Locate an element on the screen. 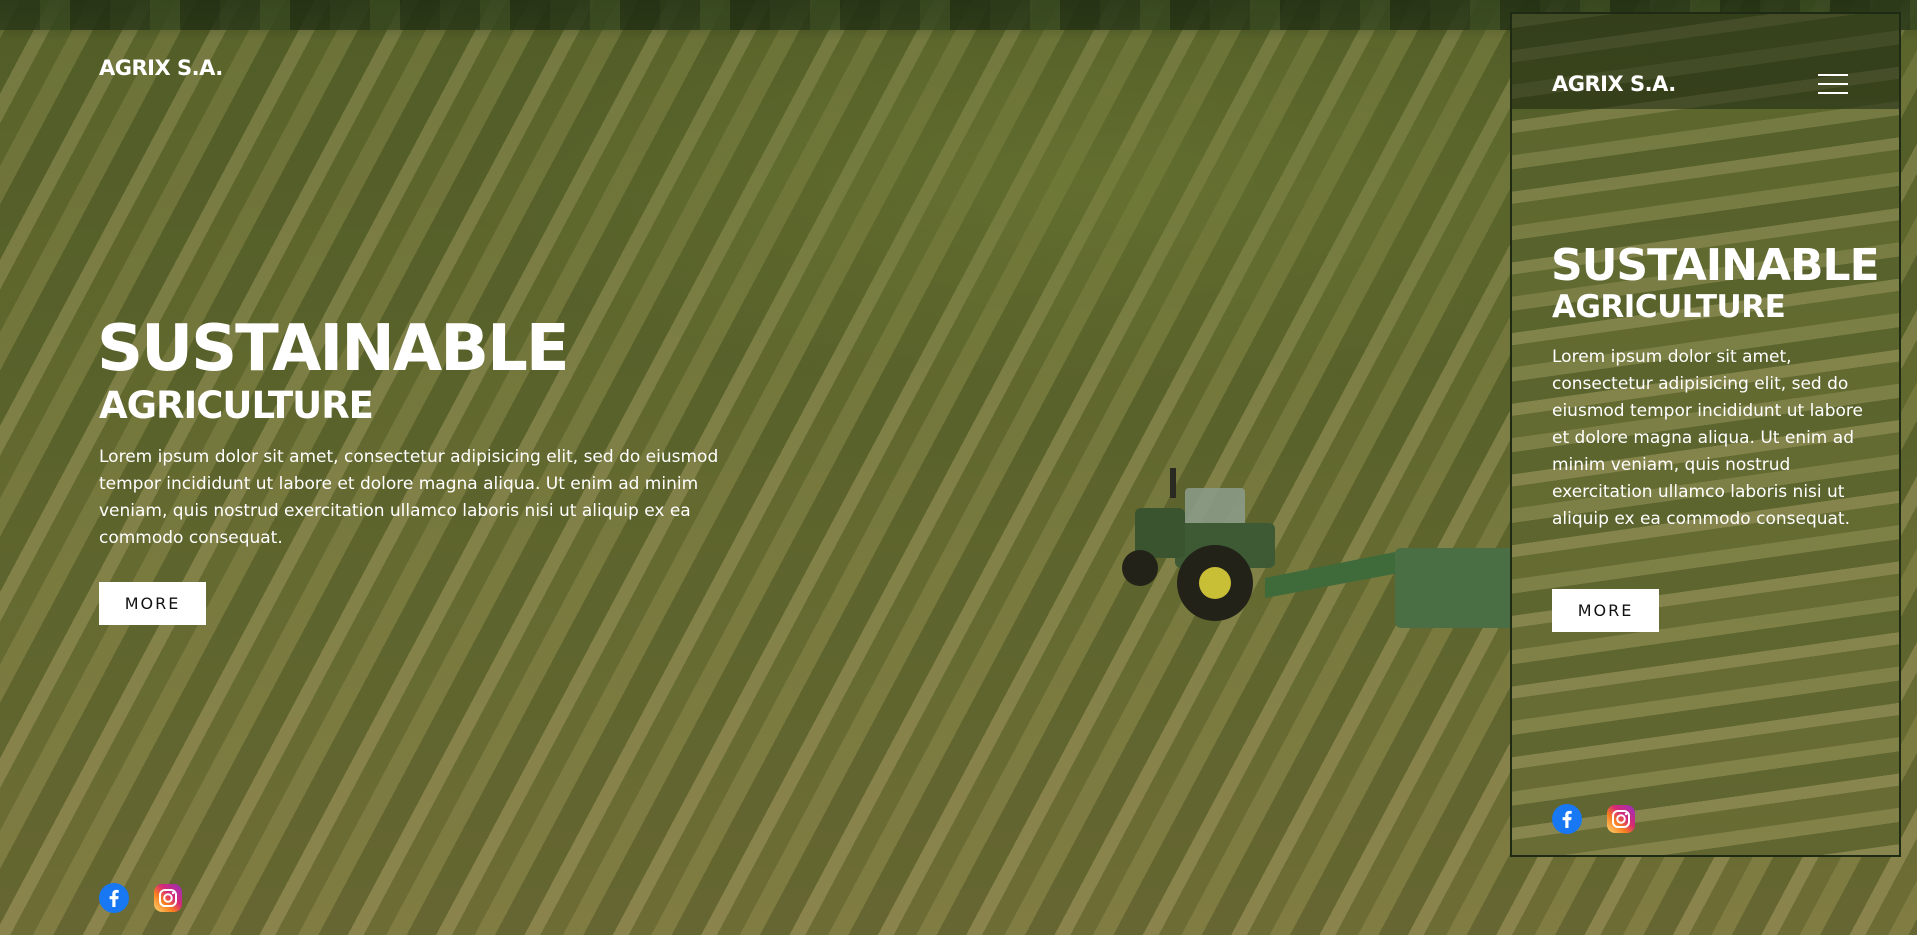 This screenshot has width=1917, height=935. mobile-hero-title: SUSTAINABLE is located at coordinates (1715, 265).